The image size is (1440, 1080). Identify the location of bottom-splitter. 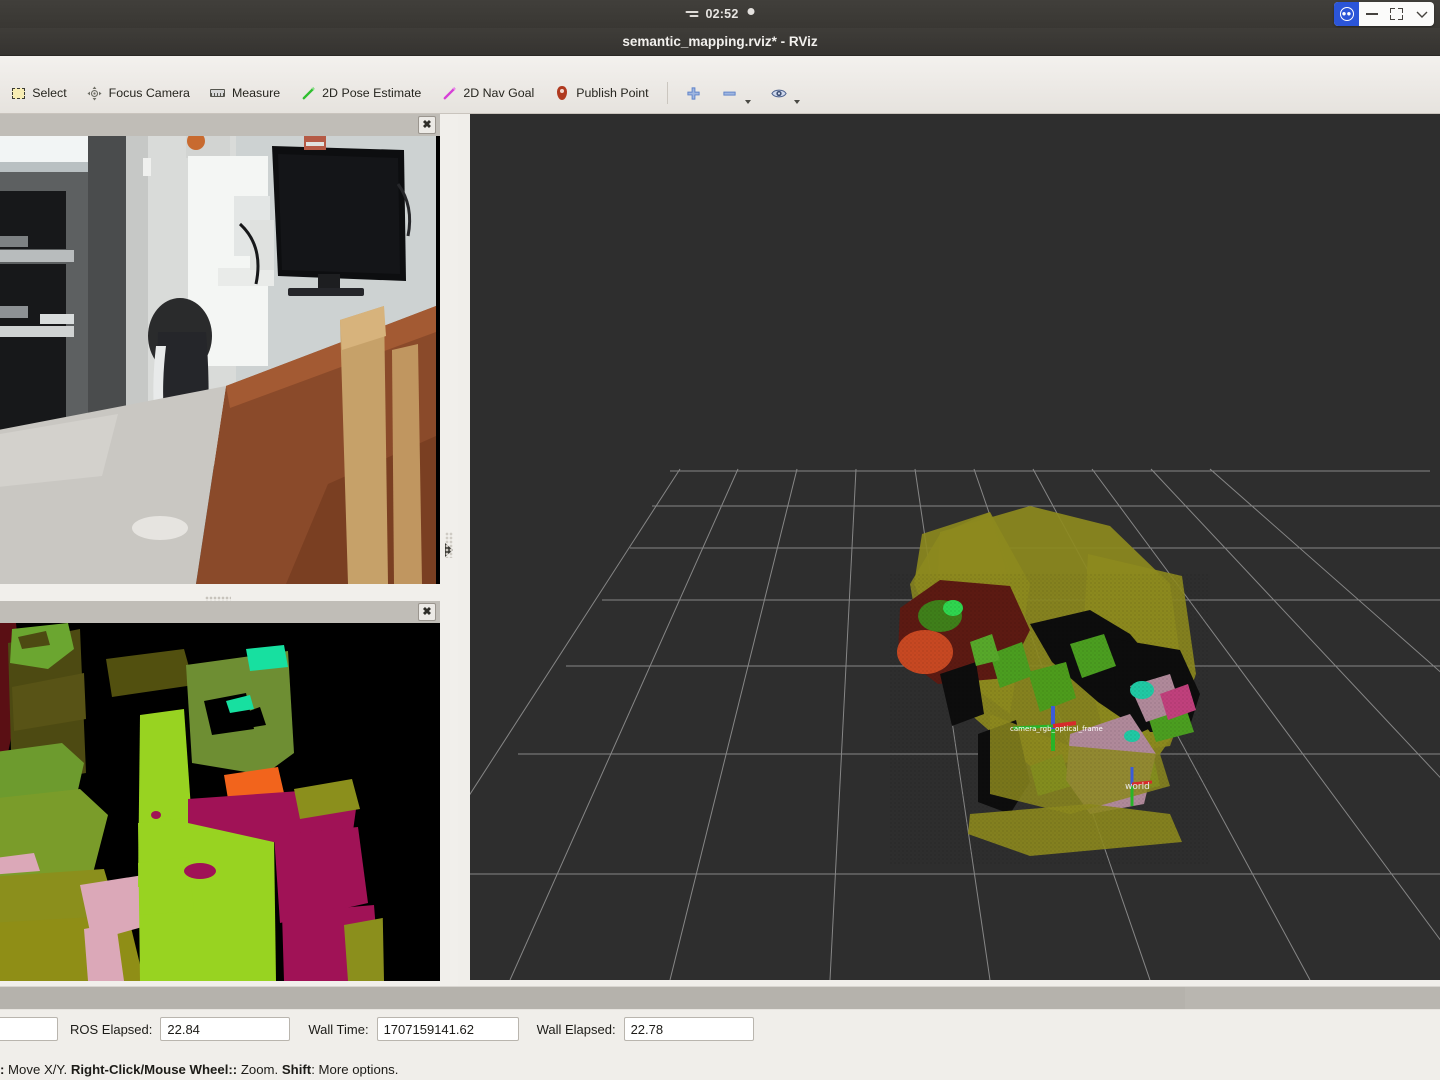
(720, 998).